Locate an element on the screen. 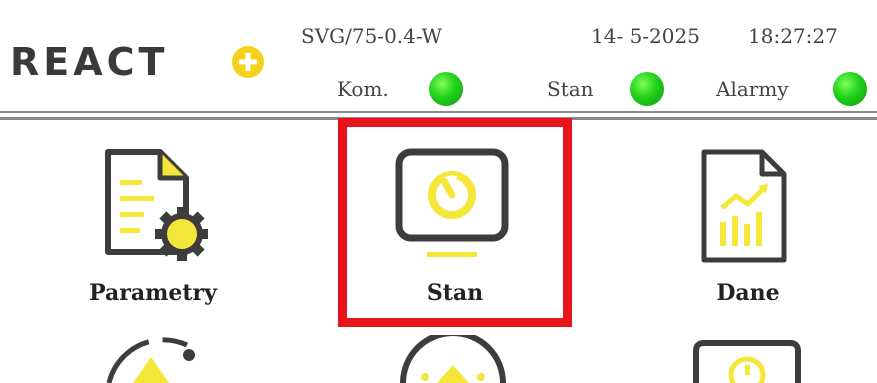 The image size is (877, 383). selection-highlight is located at coordinates (455, 222).